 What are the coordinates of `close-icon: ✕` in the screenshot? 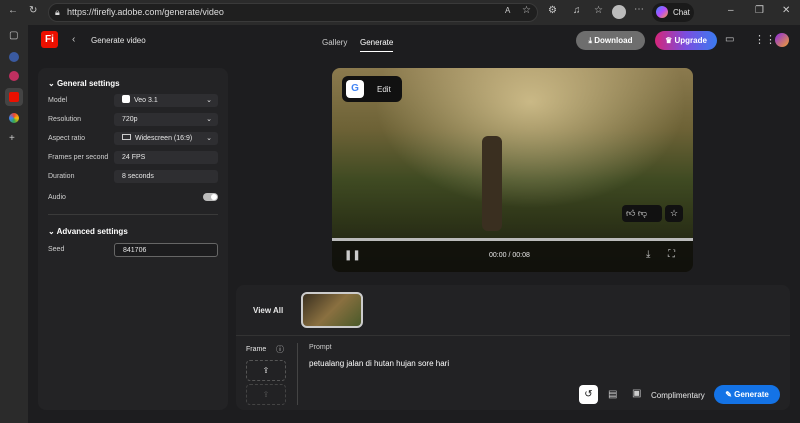 It's located at (786, 10).